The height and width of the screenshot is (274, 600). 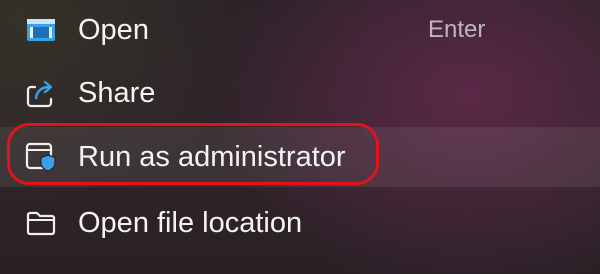 What do you see at coordinates (212, 157) in the screenshot?
I see `menu-item-label: Run as administrator` at bounding box center [212, 157].